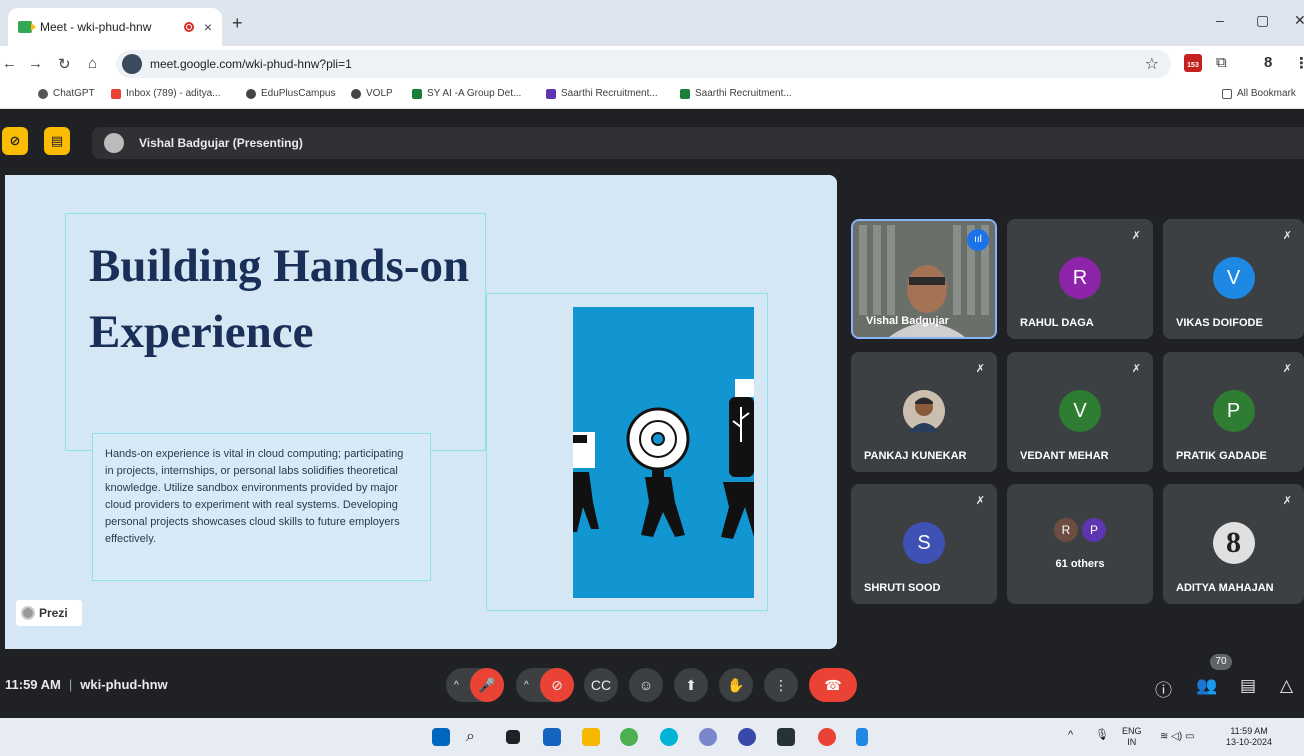 The image size is (1304, 756). What do you see at coordinates (251, 93) in the screenshot?
I see `globe-icon` at bounding box center [251, 93].